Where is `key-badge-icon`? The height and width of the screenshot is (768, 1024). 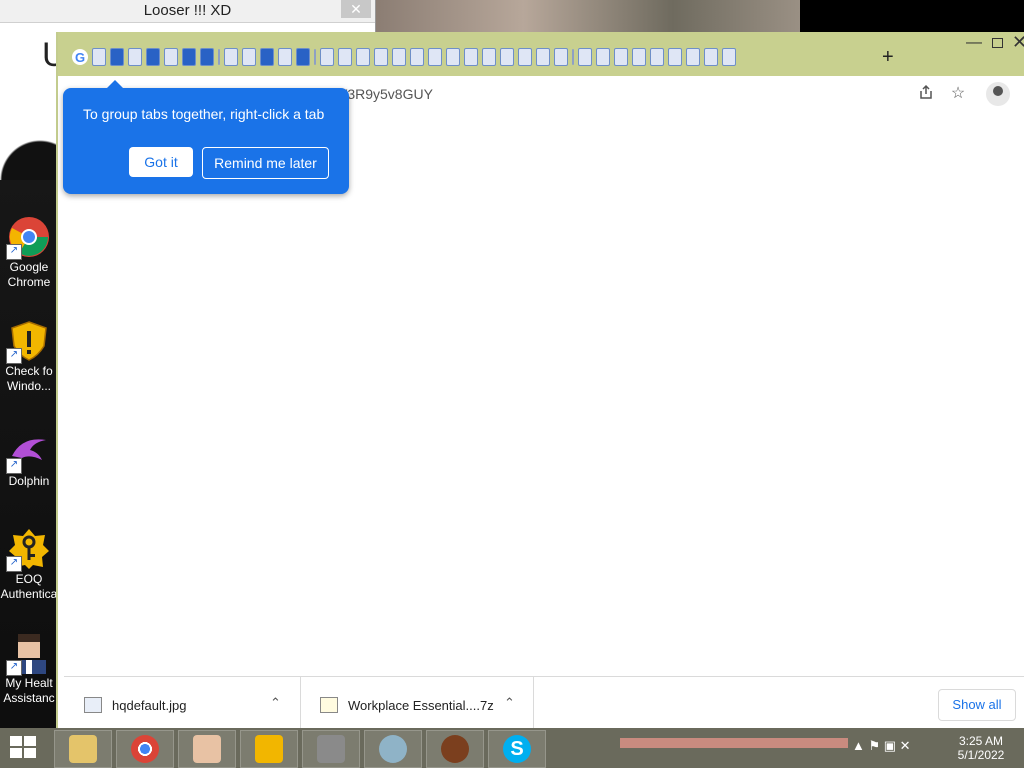 key-badge-icon is located at coordinates (269, 749).